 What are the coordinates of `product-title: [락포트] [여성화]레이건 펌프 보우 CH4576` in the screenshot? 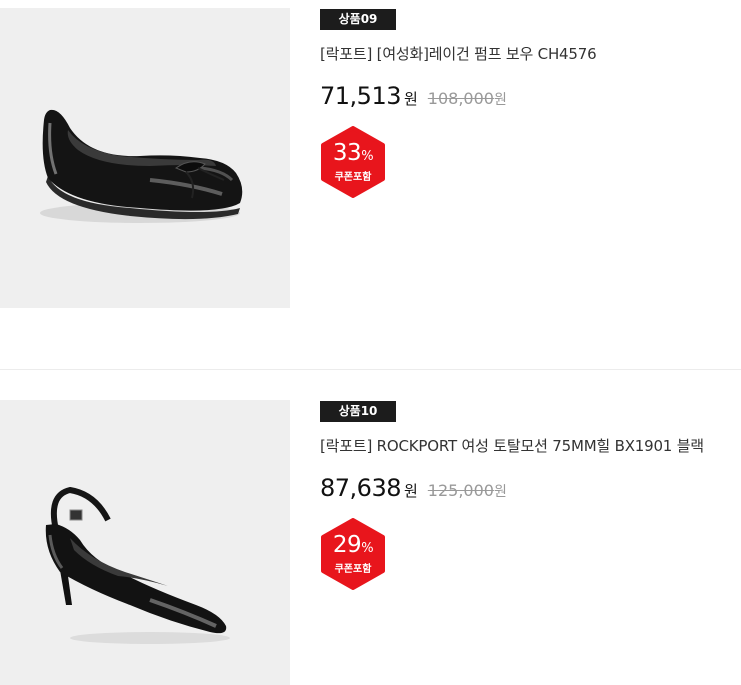 It's located at (530, 53).